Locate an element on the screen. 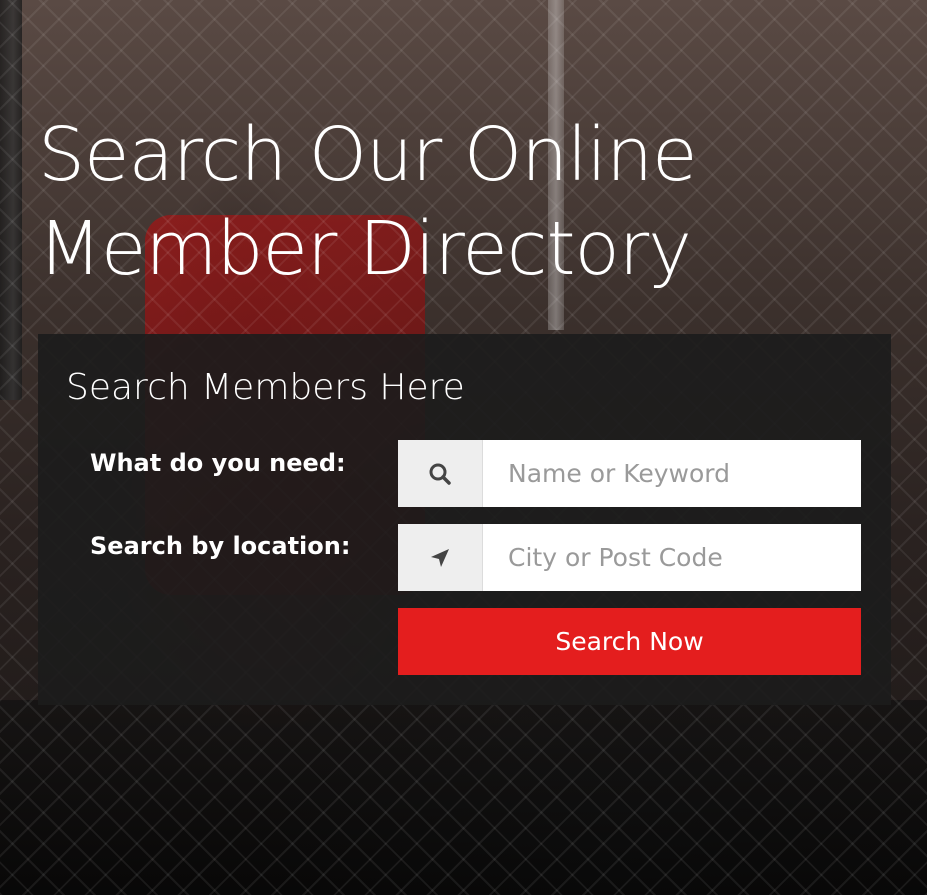 This screenshot has height=895, width=927. keyword-input-group is located at coordinates (629, 473).